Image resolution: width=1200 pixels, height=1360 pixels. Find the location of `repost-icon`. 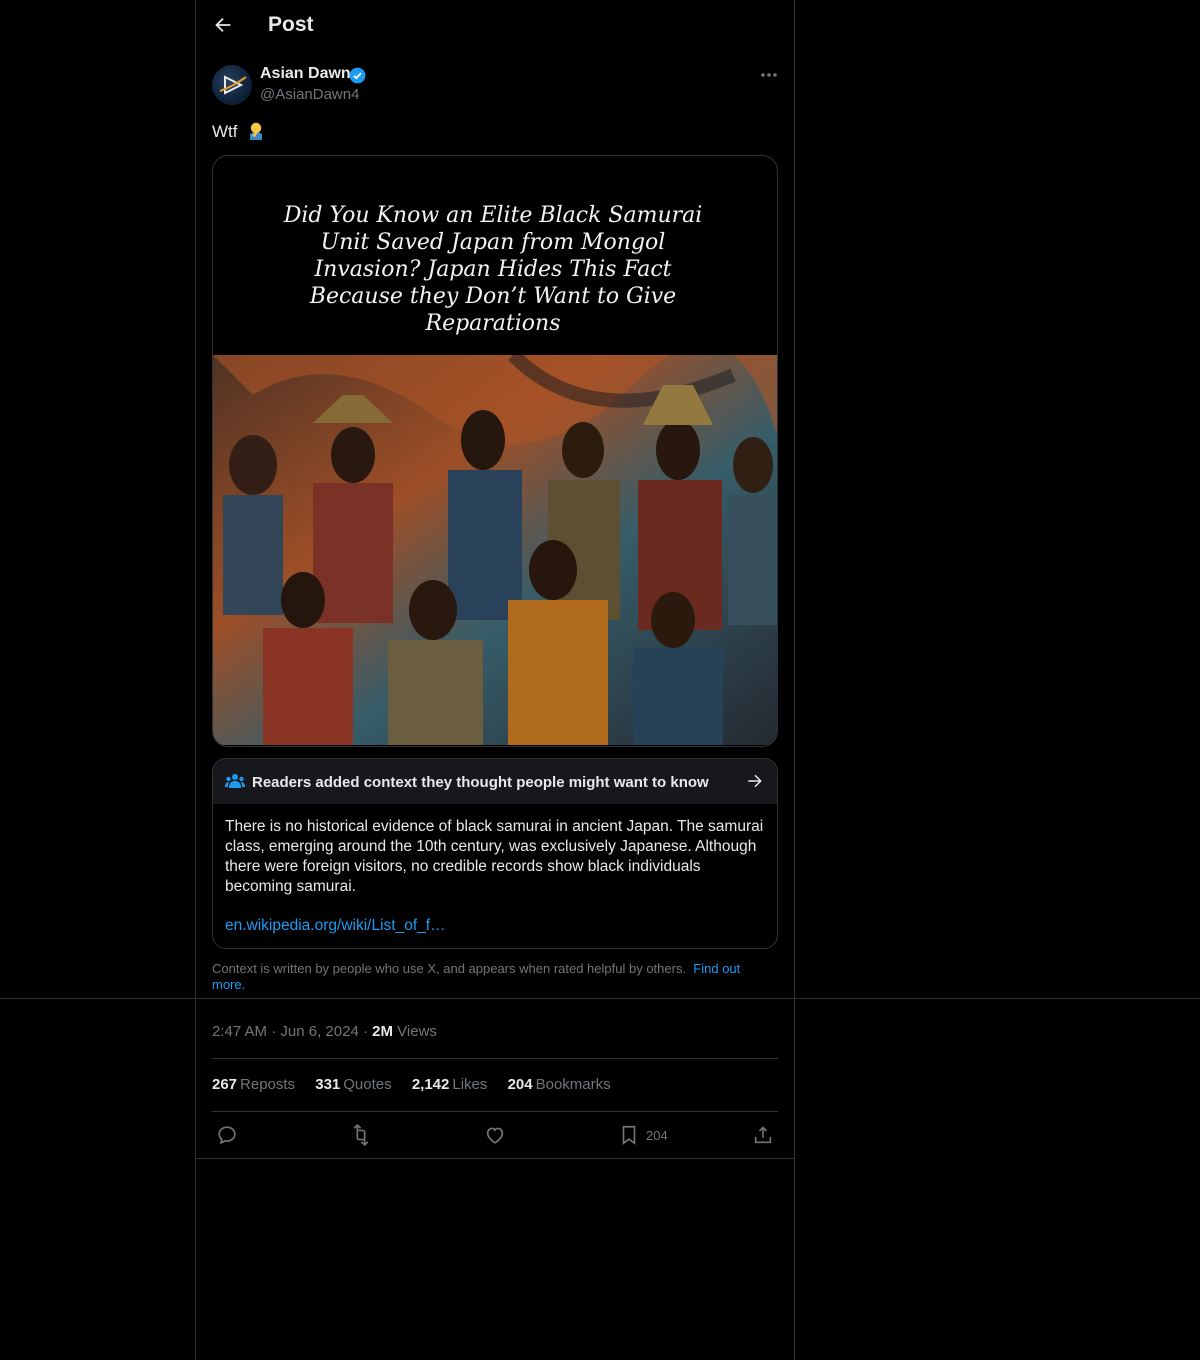

repost-icon is located at coordinates (361, 1135).